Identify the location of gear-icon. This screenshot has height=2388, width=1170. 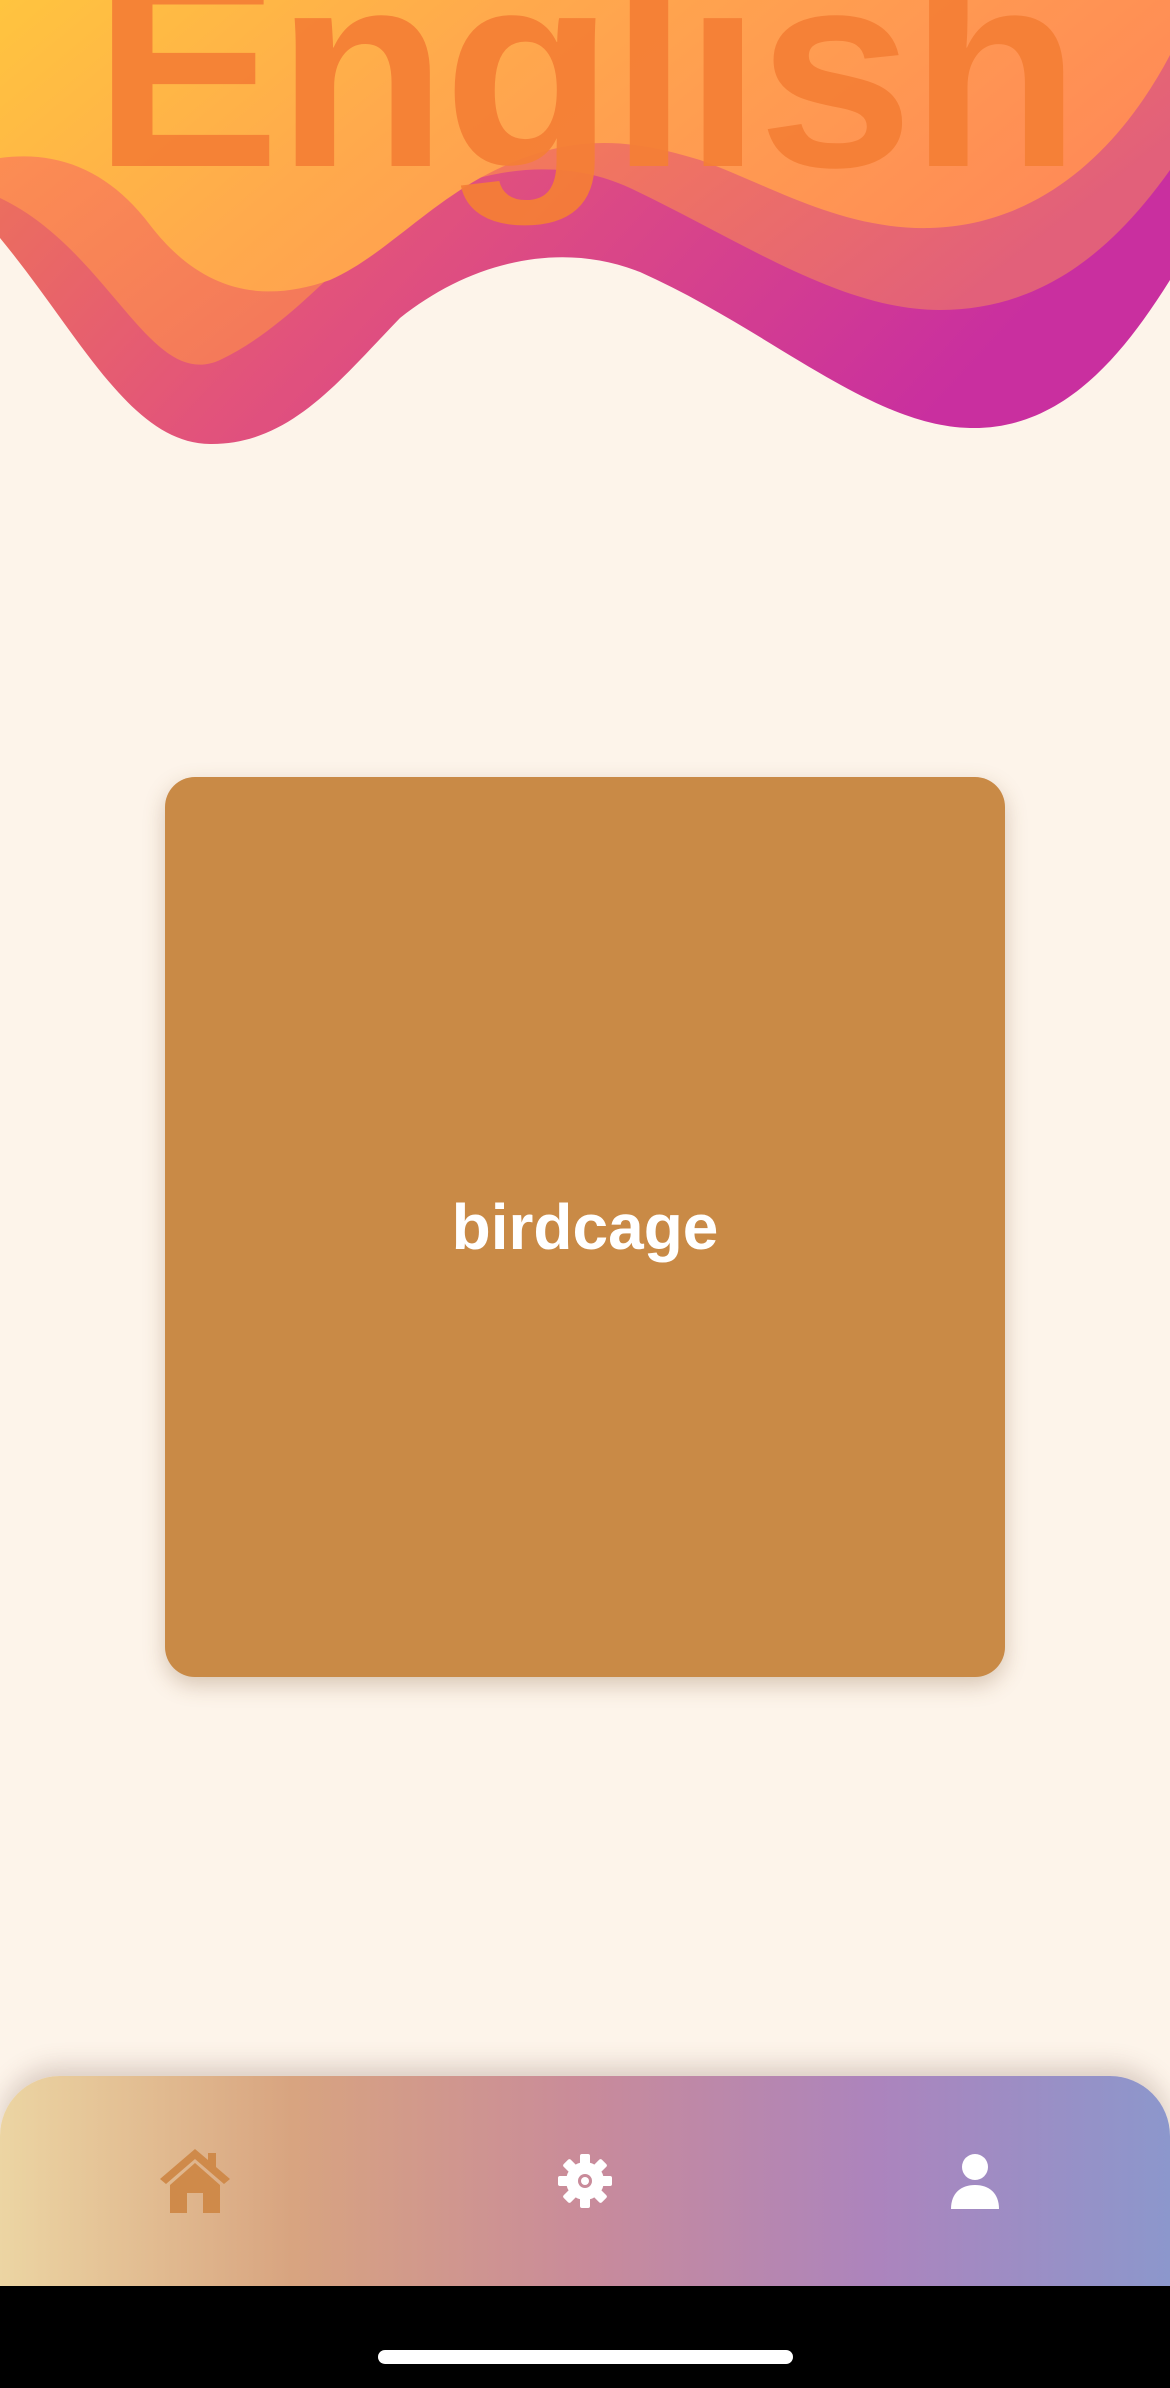
(585, 2181).